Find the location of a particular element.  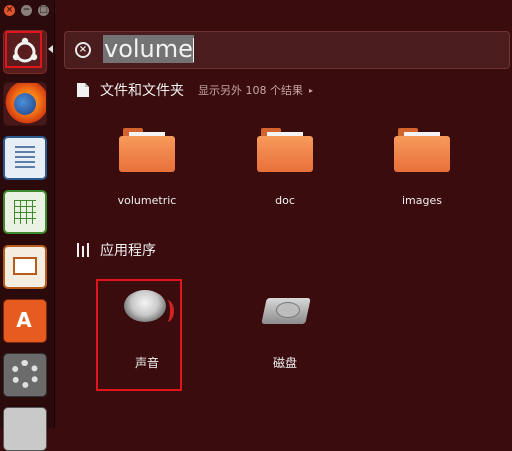

clear-search-icon: × is located at coordinates (83, 50).